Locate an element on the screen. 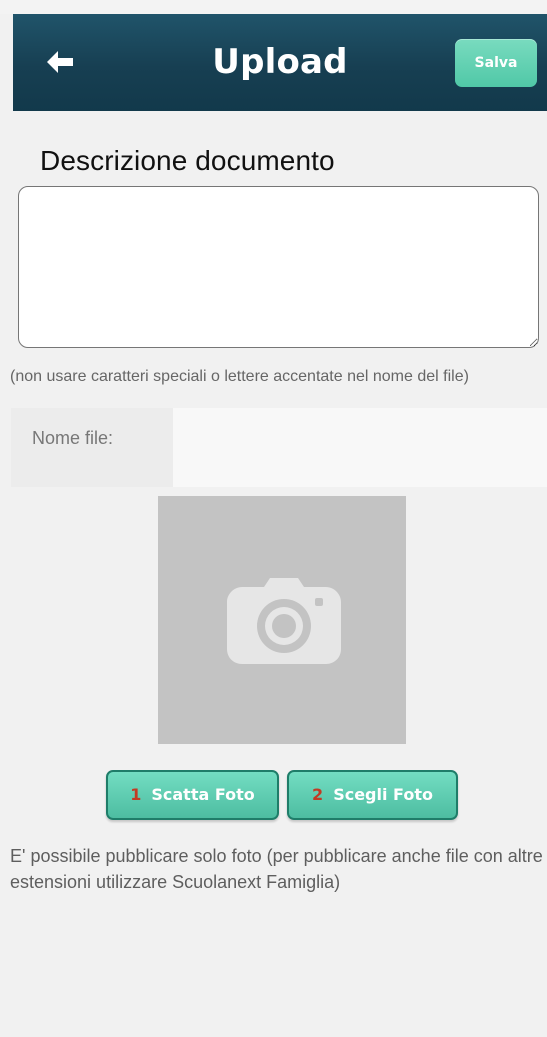  camera-icon is located at coordinates (284, 620).